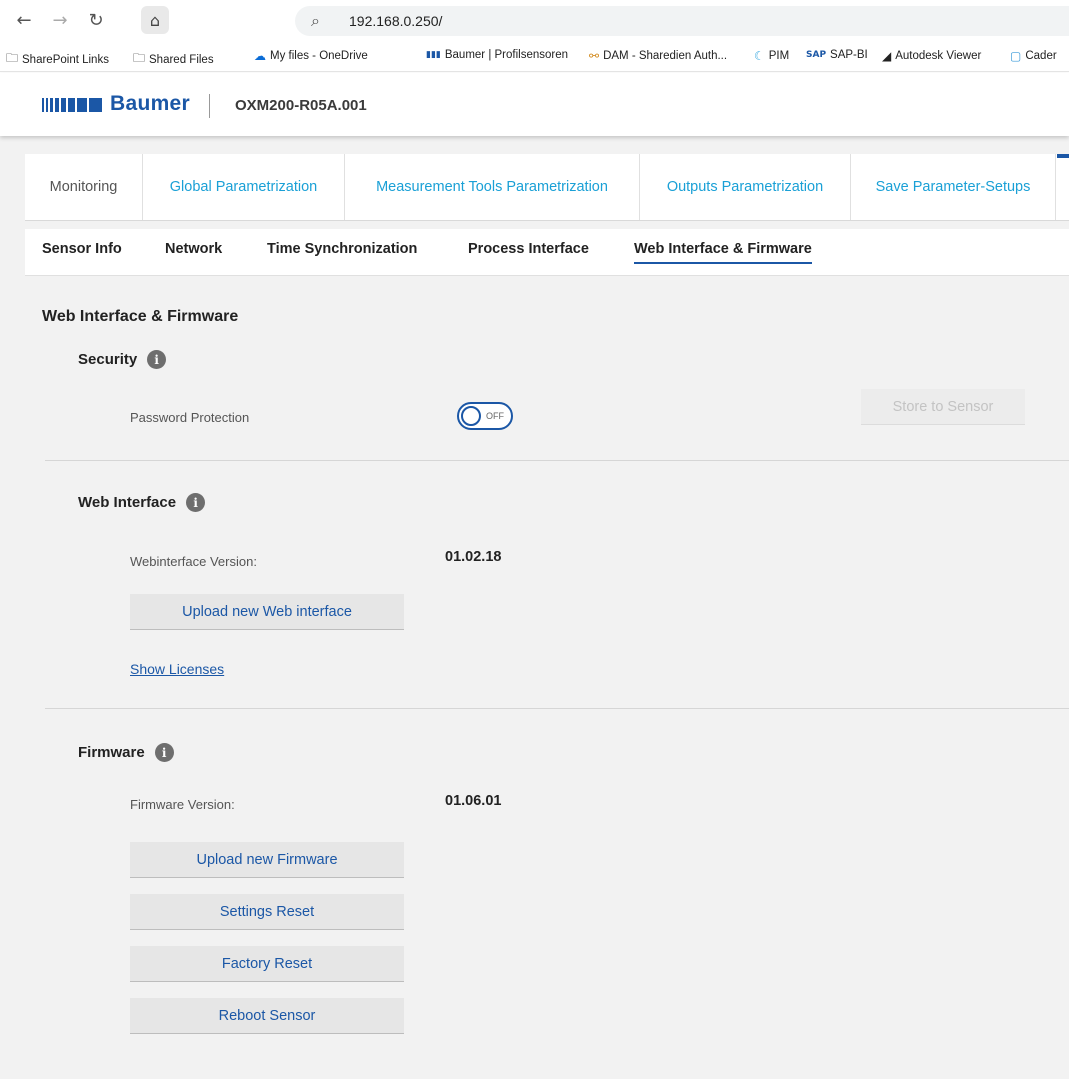 The image size is (1069, 1079). What do you see at coordinates (190, 417) in the screenshot?
I see `password-protection-label: Password Protection` at bounding box center [190, 417].